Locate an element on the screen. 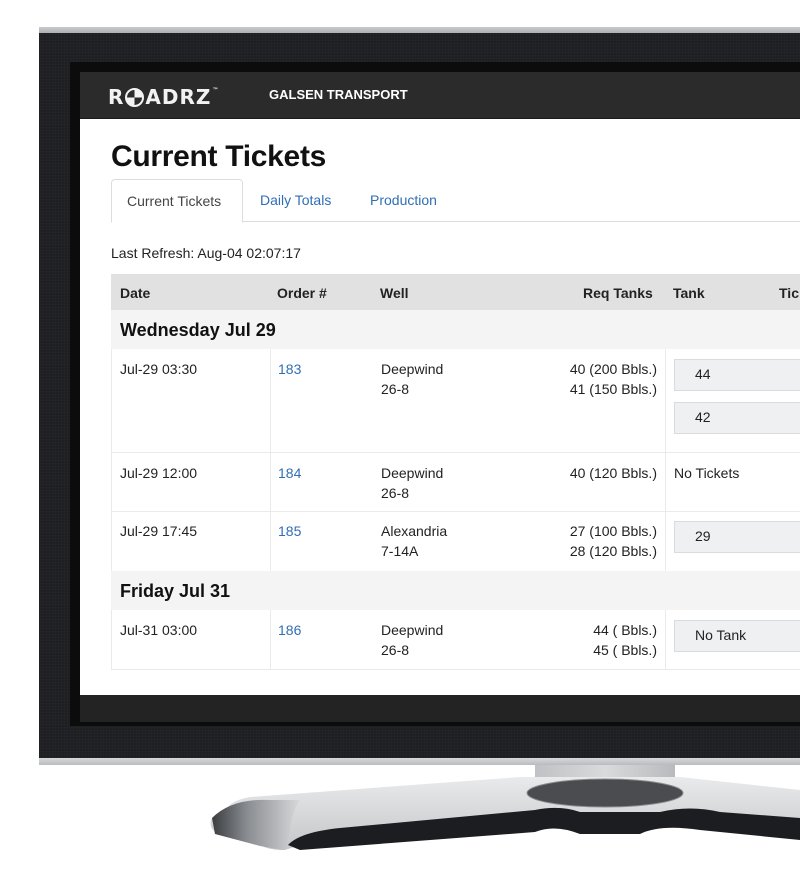 The width and height of the screenshot is (800, 871). roadrz-logo: R ADRZ ™ is located at coordinates (163, 97).